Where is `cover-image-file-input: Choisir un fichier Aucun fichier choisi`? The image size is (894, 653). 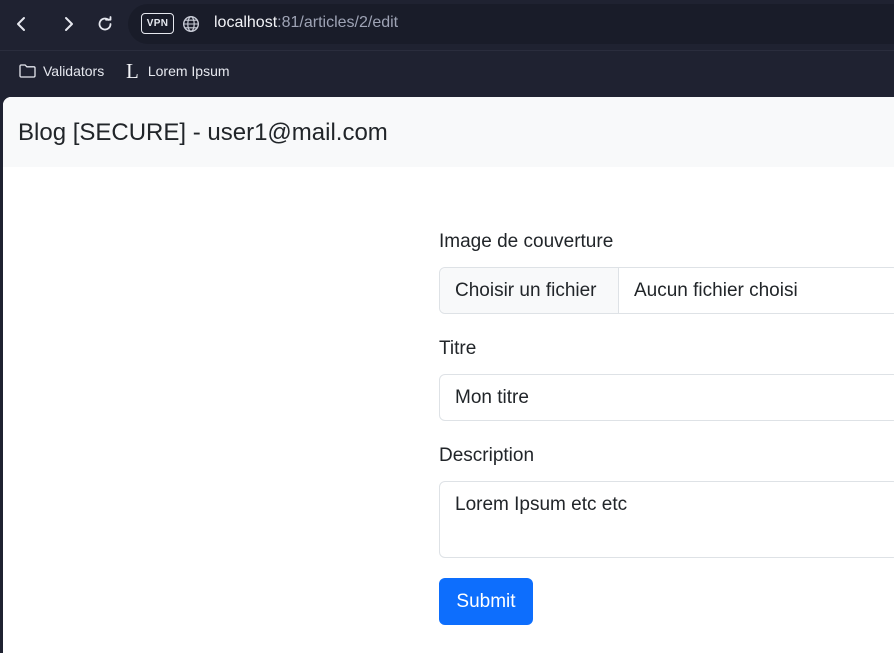 cover-image-file-input: Choisir un fichier Aucun fichier choisi is located at coordinates (666, 290).